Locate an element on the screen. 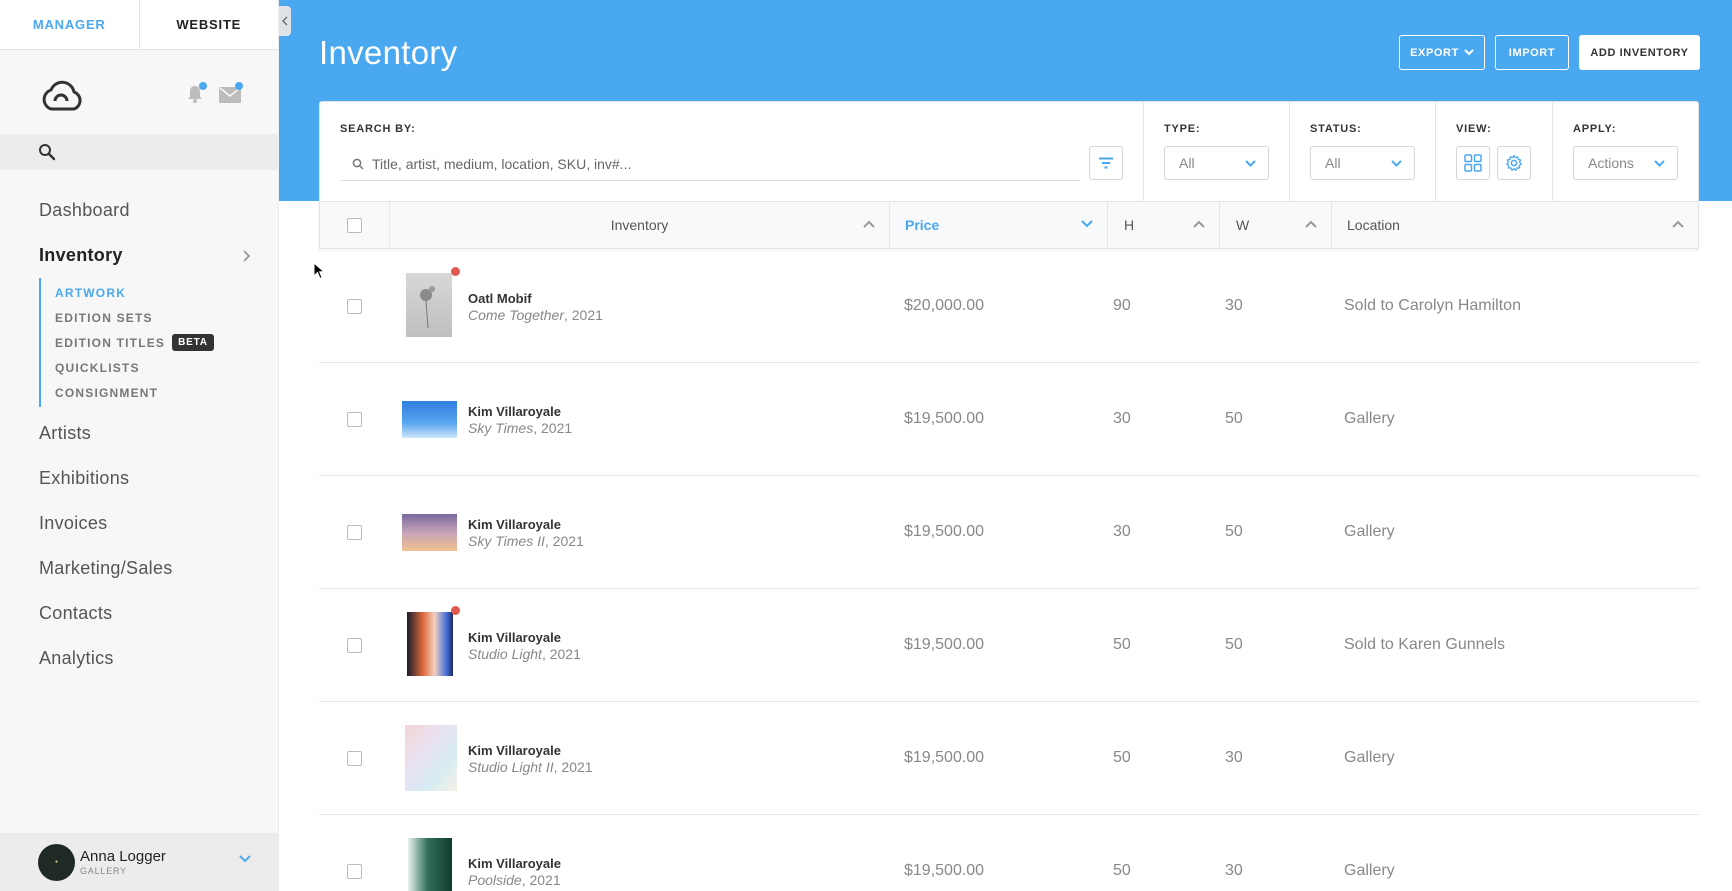 The width and height of the screenshot is (1732, 891). mouse-cursor-icon is located at coordinates (319, 271).